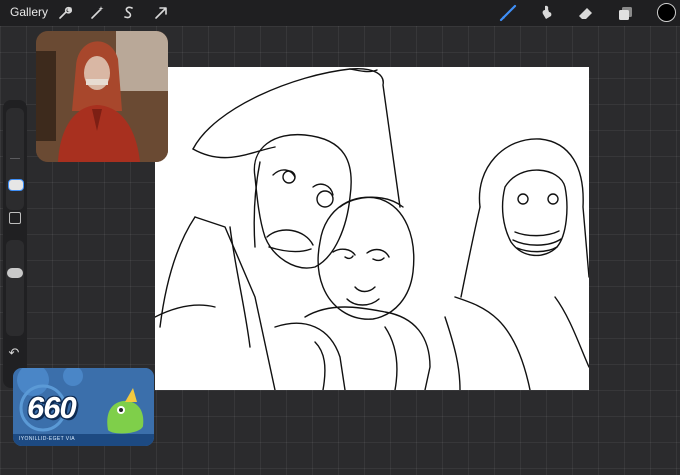 The height and width of the screenshot is (475, 680). Describe the element at coordinates (29, 12) in the screenshot. I see `gallery-button: Gallery` at that location.